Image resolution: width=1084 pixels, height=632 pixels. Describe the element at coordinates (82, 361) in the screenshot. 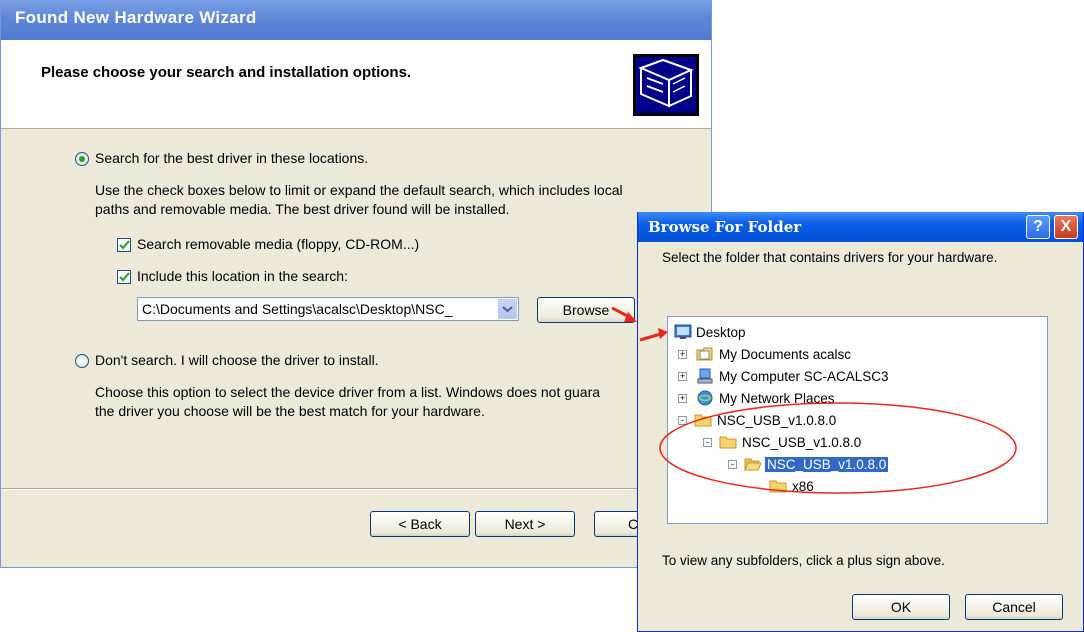

I see `dont-search-option-radio` at that location.